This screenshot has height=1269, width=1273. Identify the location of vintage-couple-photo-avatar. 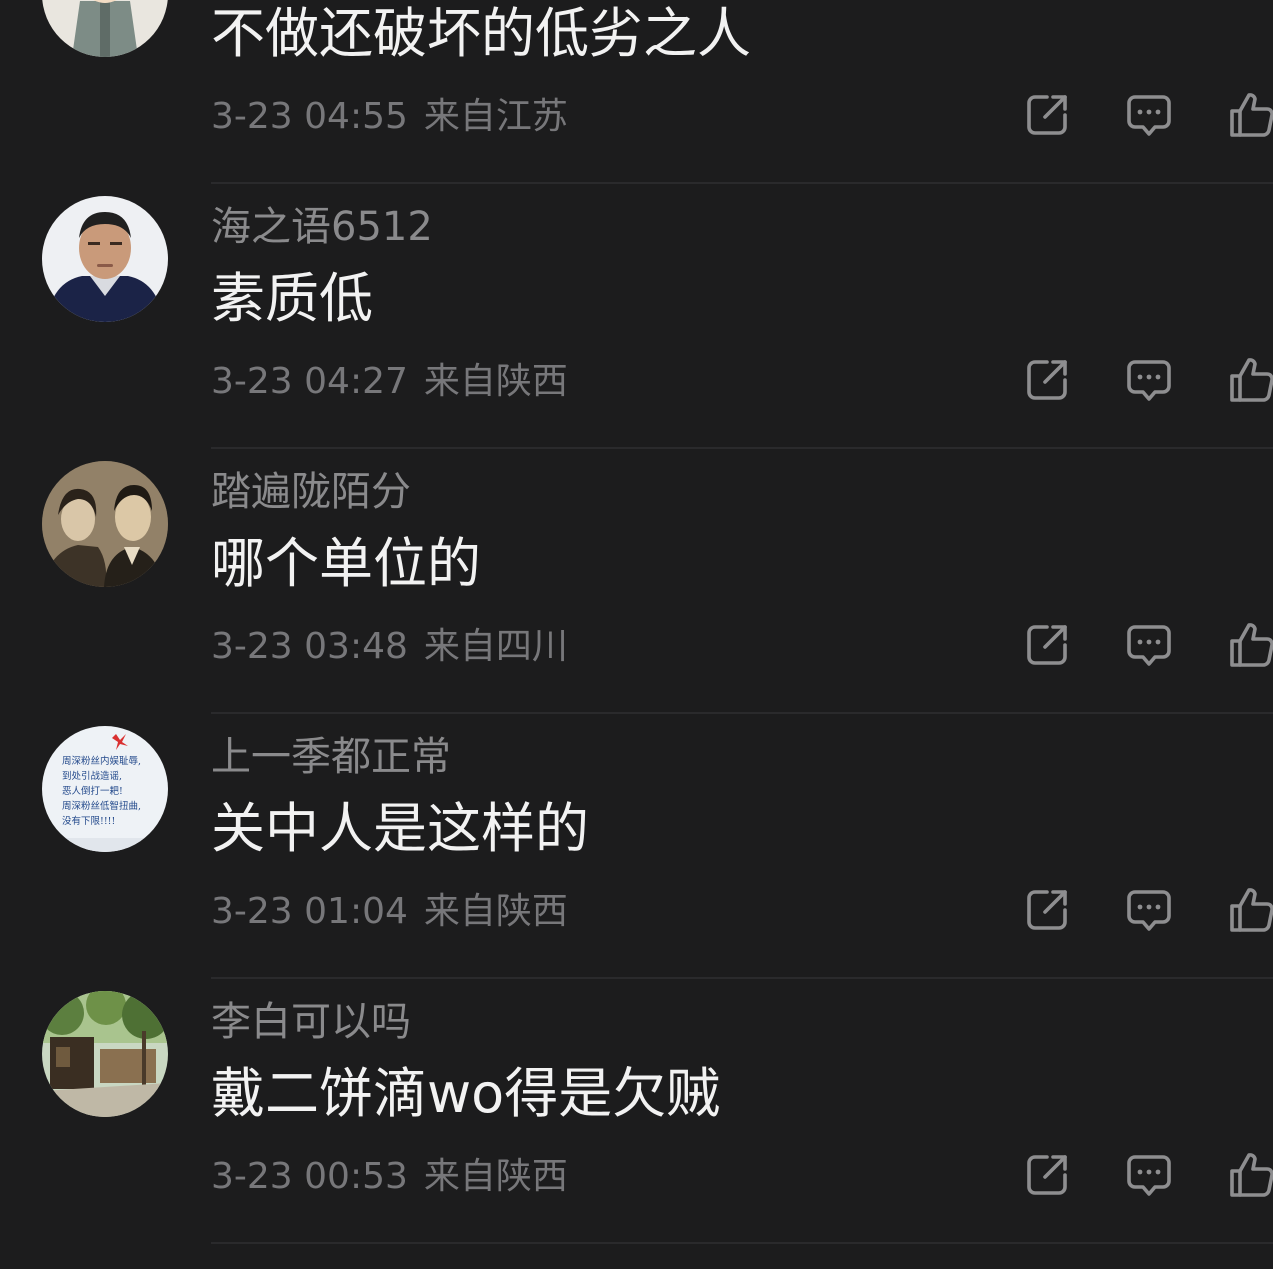
(105, 524).